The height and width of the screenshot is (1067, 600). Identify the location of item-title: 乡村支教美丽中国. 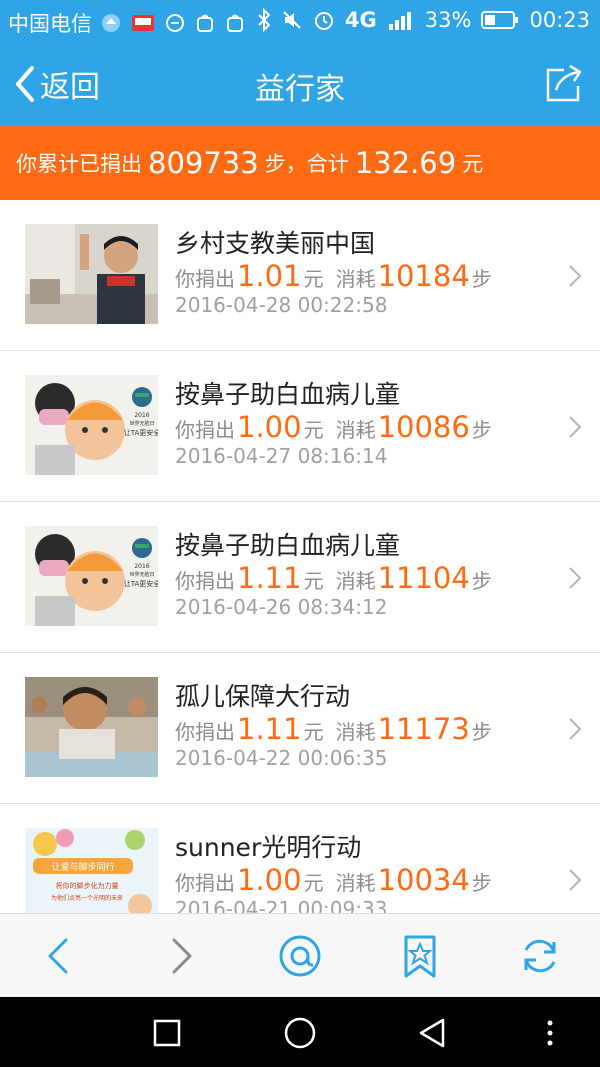
(275, 243).